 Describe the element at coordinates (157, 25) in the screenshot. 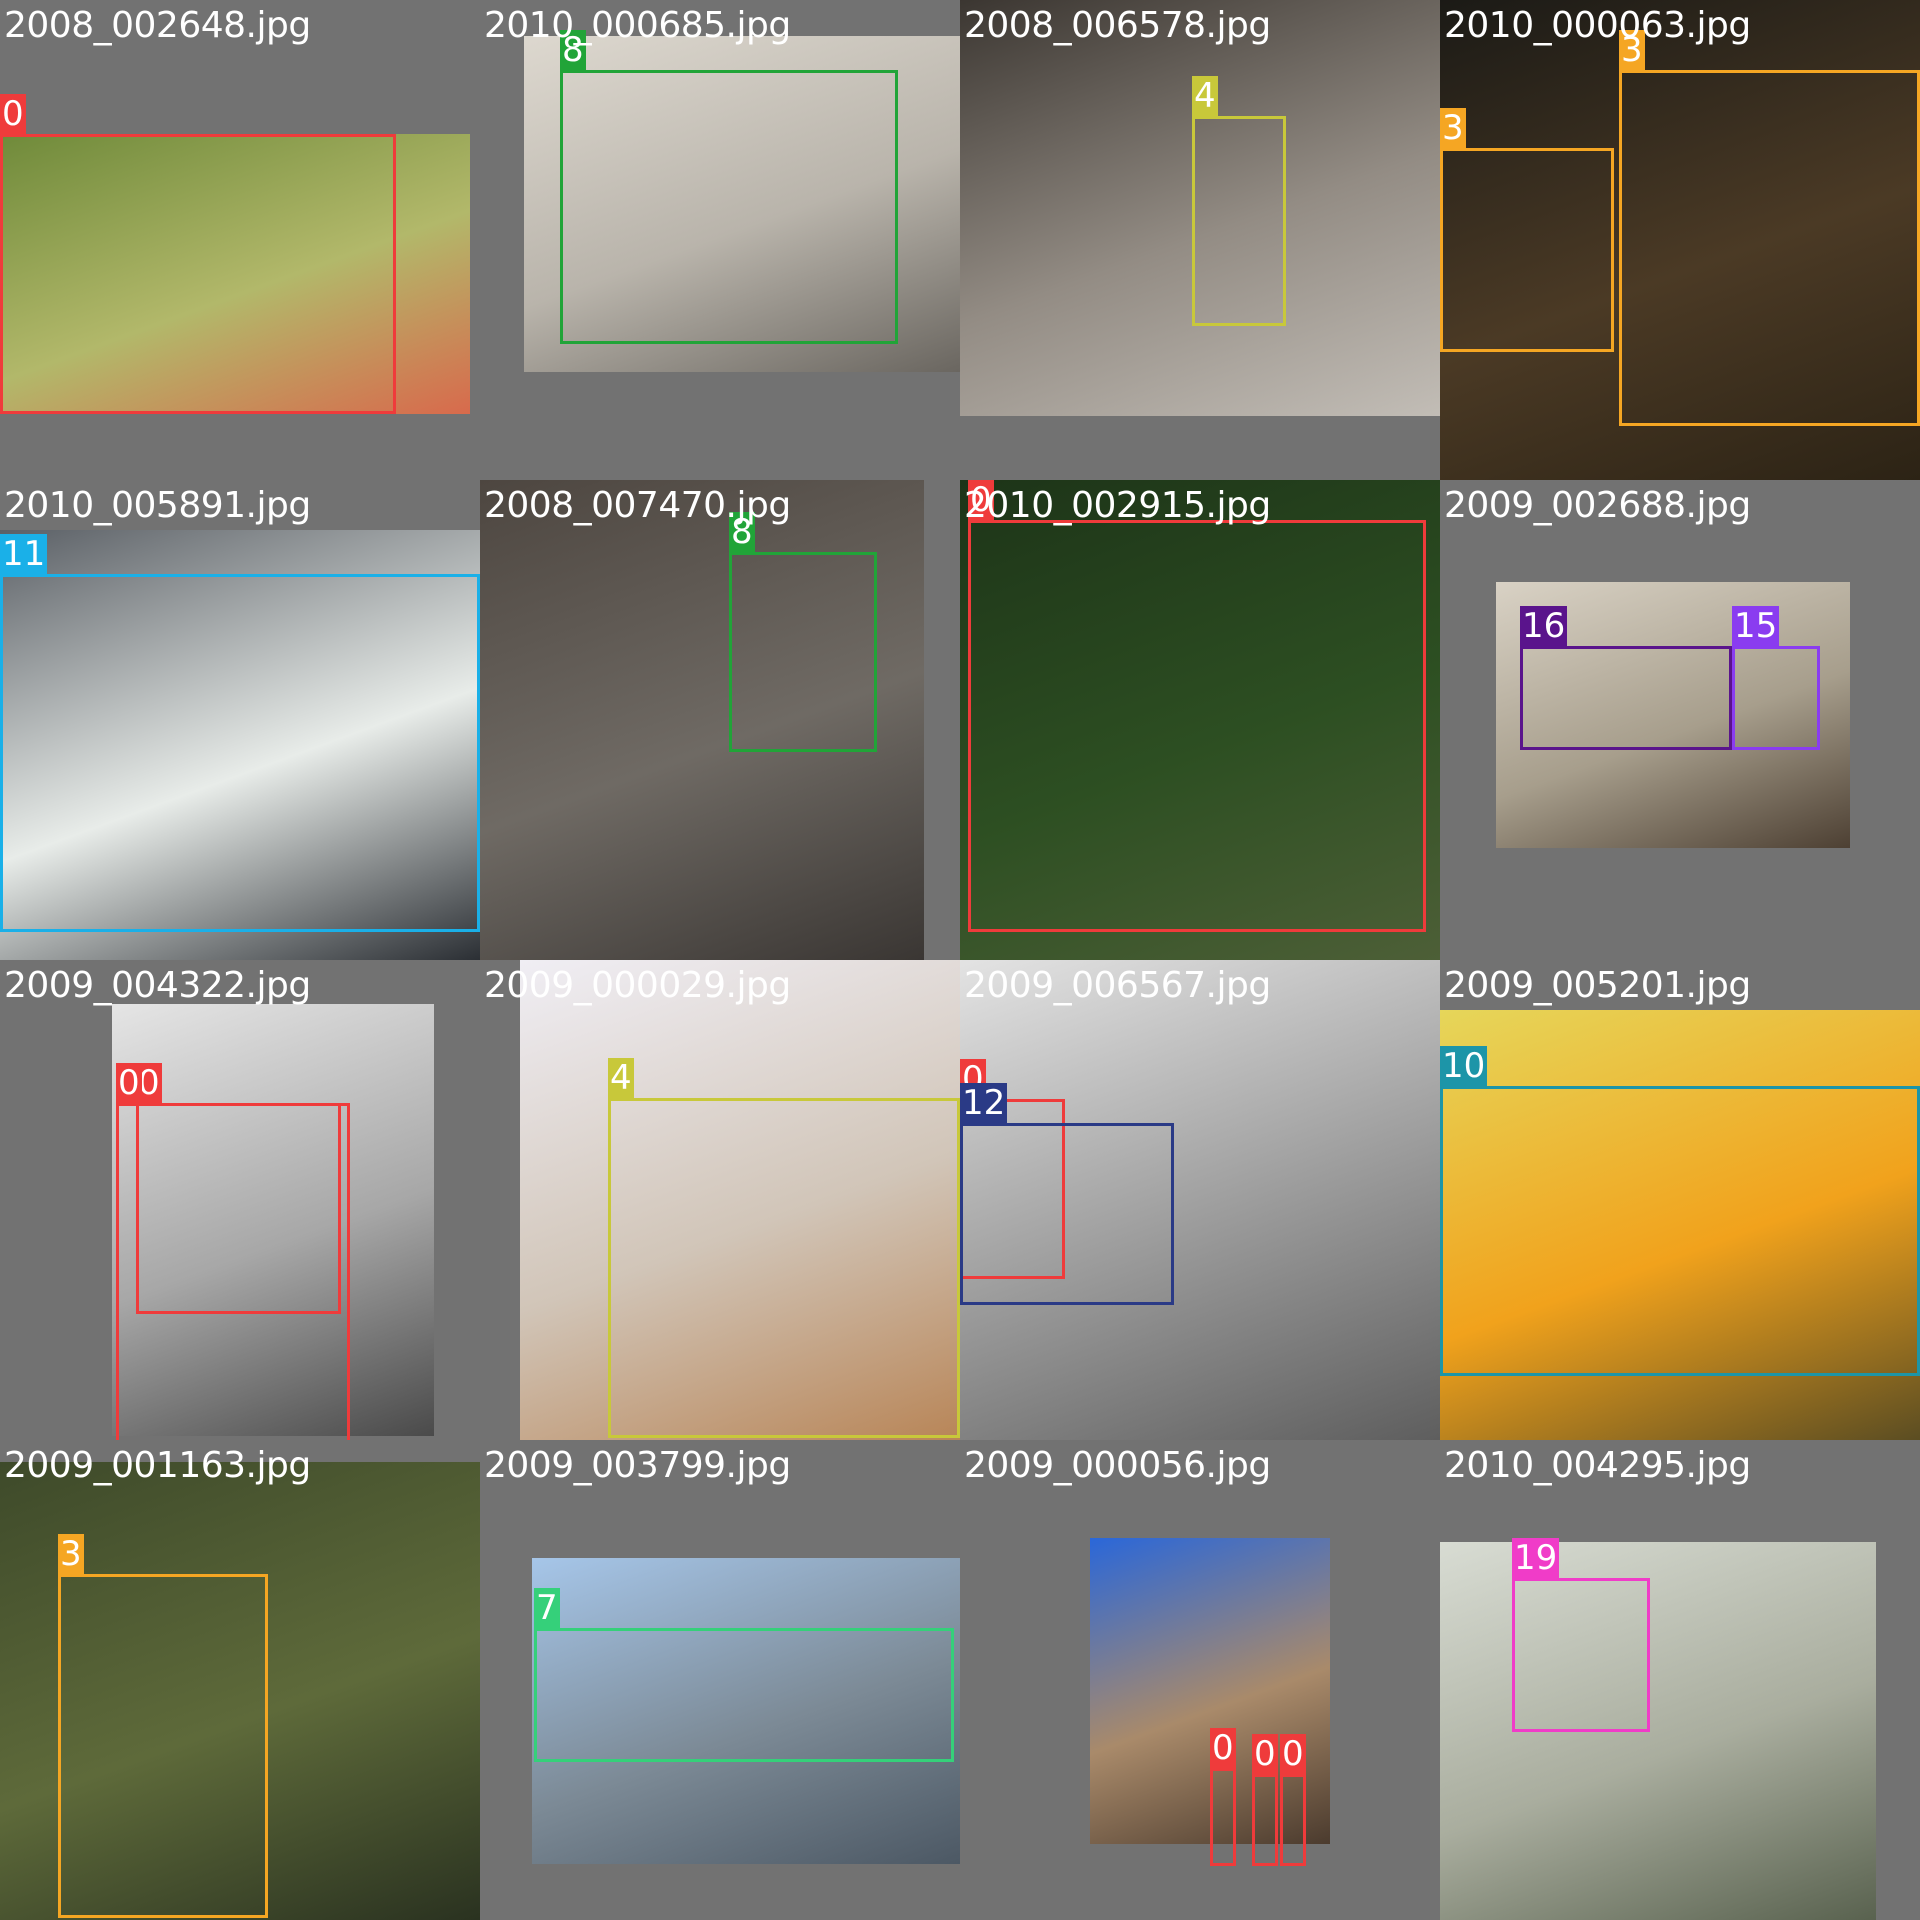

I see `image-filename: 2008_002648.jpg` at that location.